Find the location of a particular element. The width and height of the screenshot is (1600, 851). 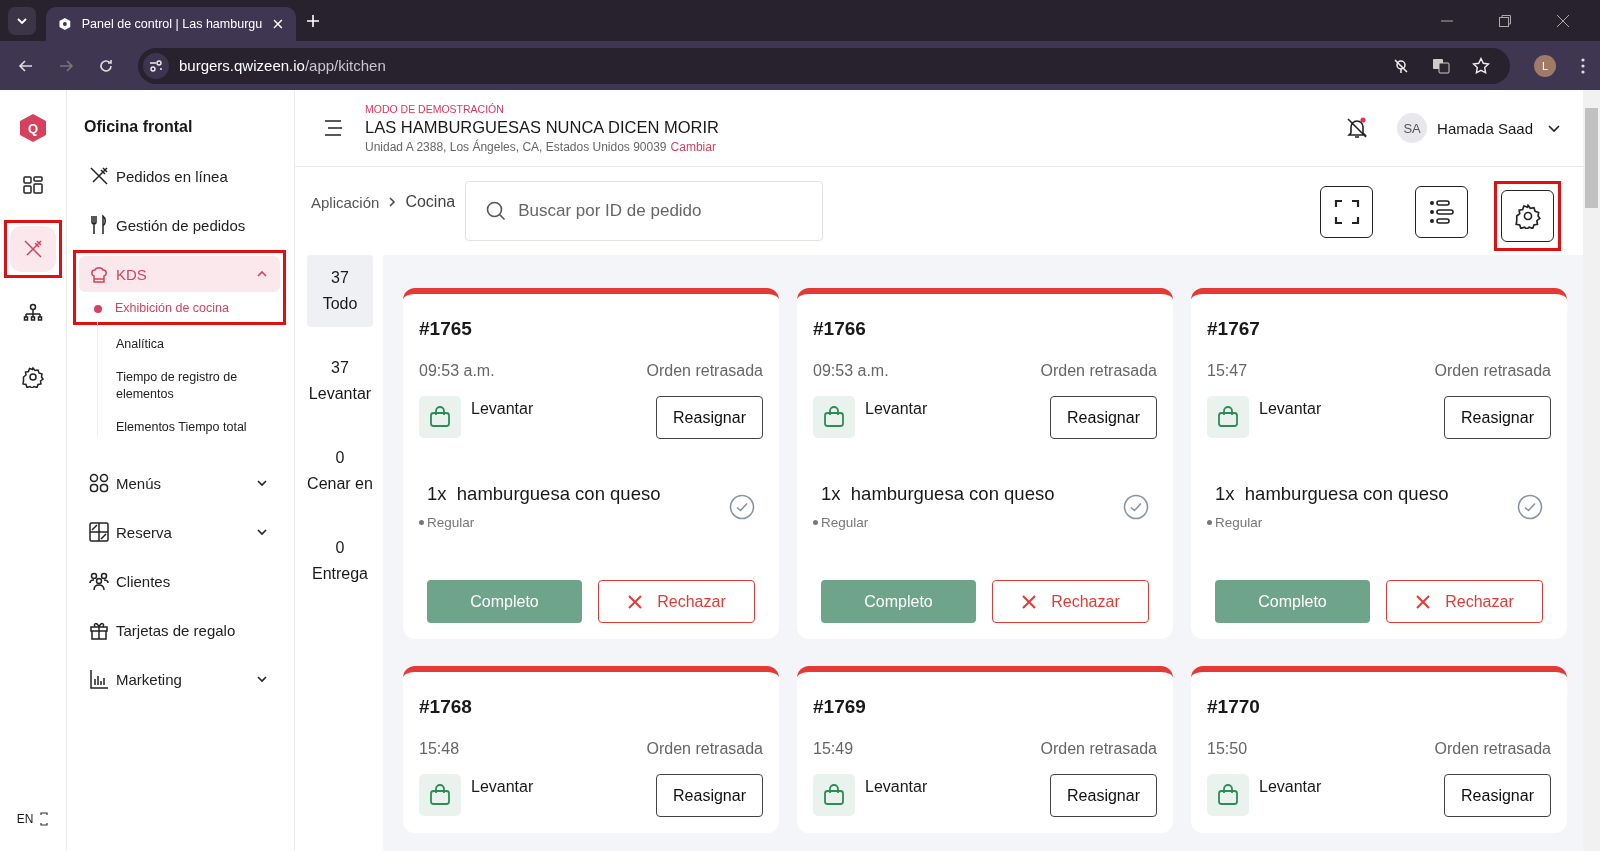

fullscreen-button is located at coordinates (1346, 212).